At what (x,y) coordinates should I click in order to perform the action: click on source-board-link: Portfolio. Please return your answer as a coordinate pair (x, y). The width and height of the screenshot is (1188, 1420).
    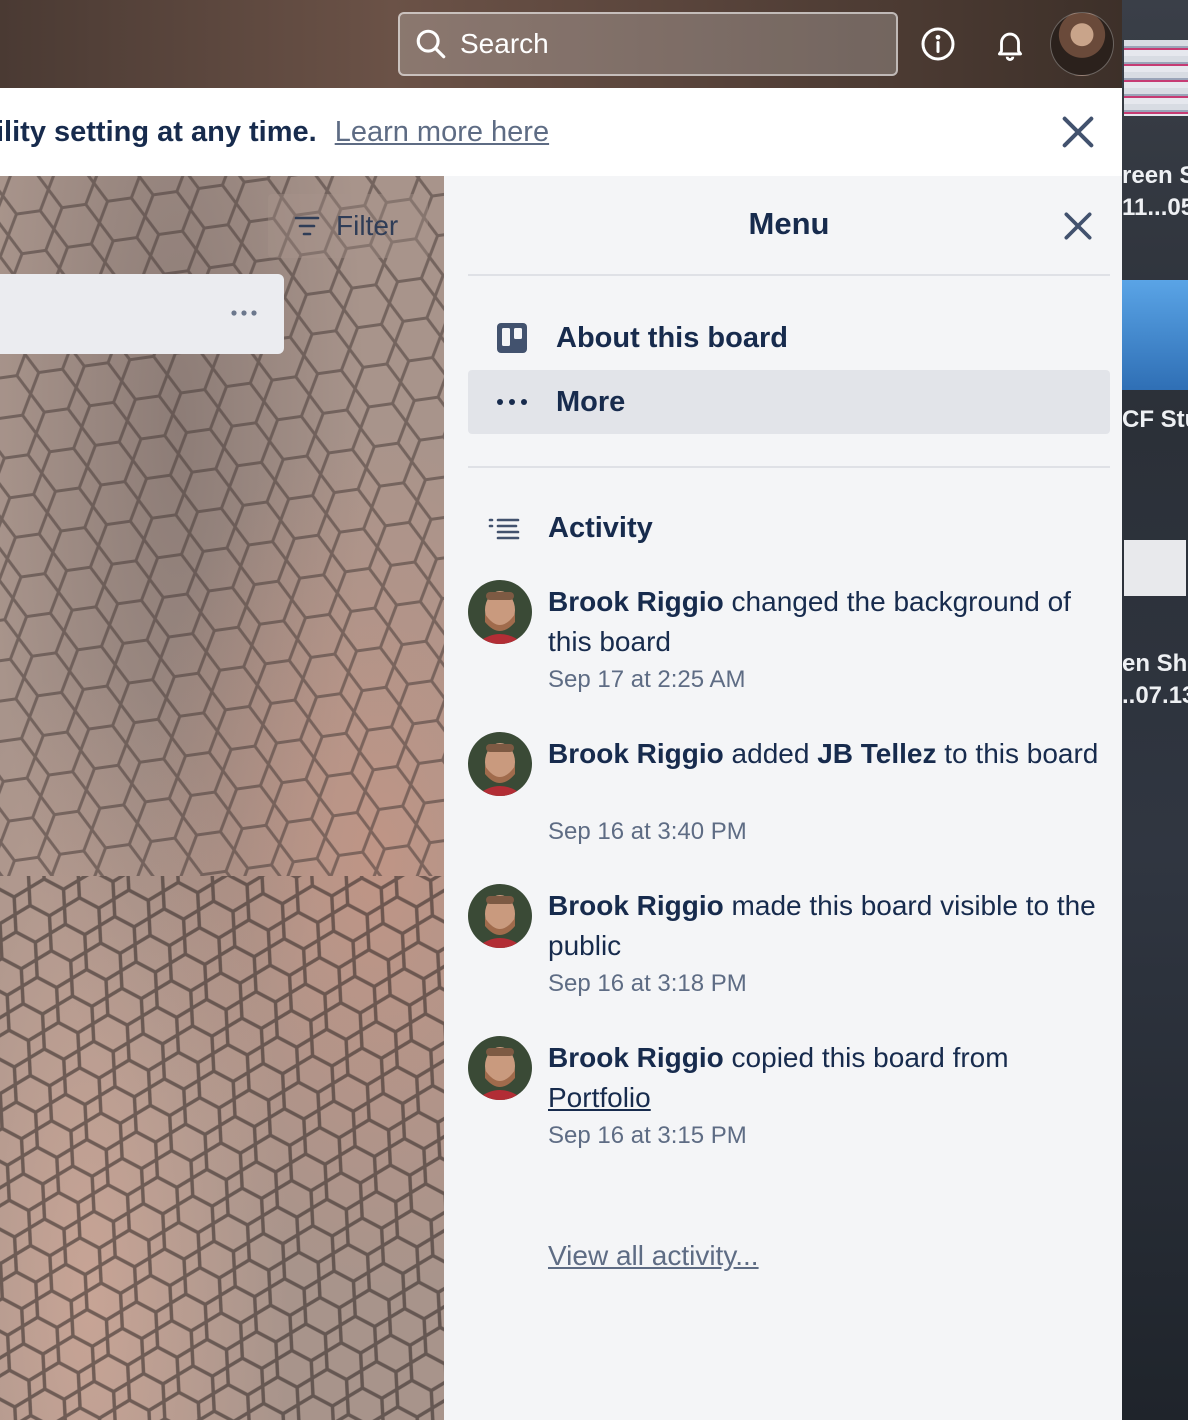
    Looking at the image, I should click on (599, 1097).